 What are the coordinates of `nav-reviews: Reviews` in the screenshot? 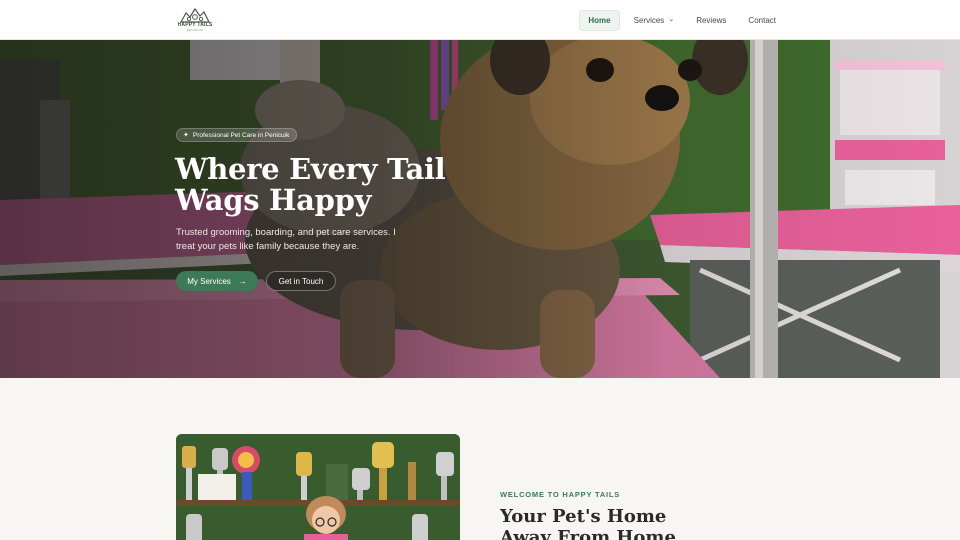 It's located at (711, 20).